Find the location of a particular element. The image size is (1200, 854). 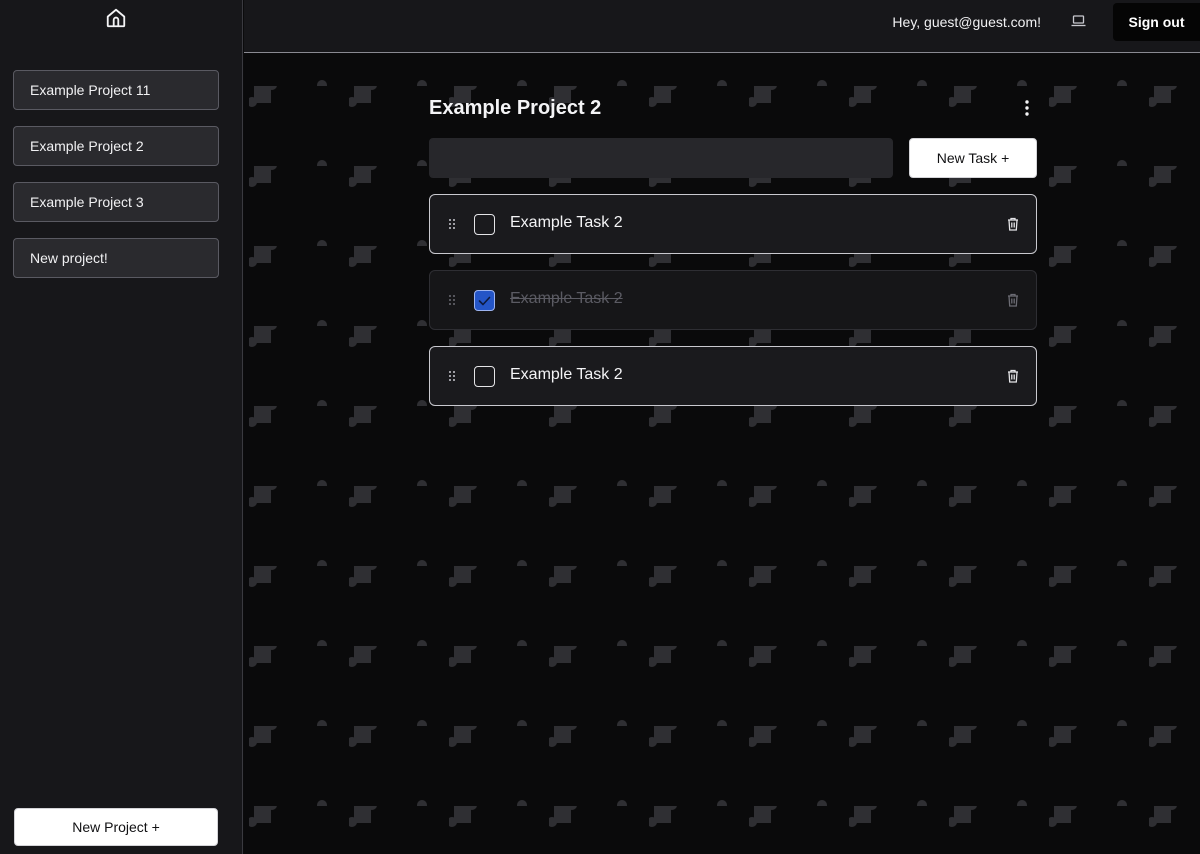

check-icon is located at coordinates (484, 300).